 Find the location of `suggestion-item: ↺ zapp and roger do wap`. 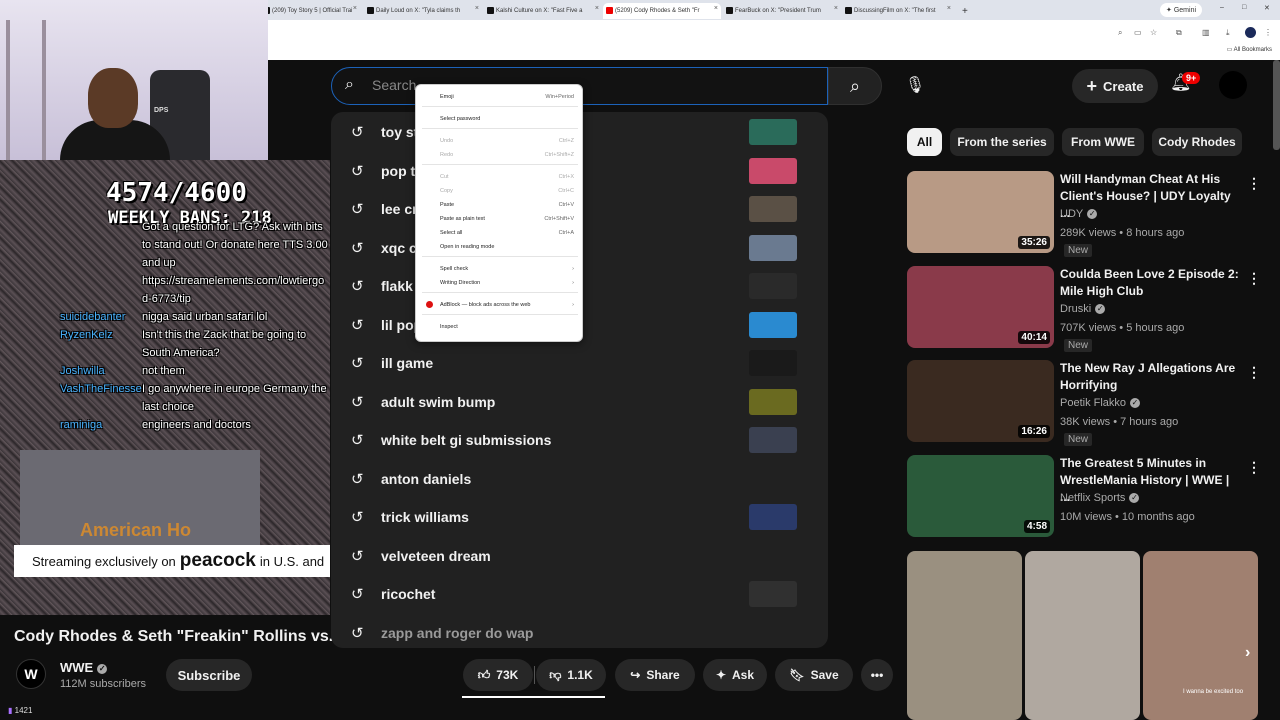

suggestion-item: ↺ zapp and roger do wap is located at coordinates (579, 631).